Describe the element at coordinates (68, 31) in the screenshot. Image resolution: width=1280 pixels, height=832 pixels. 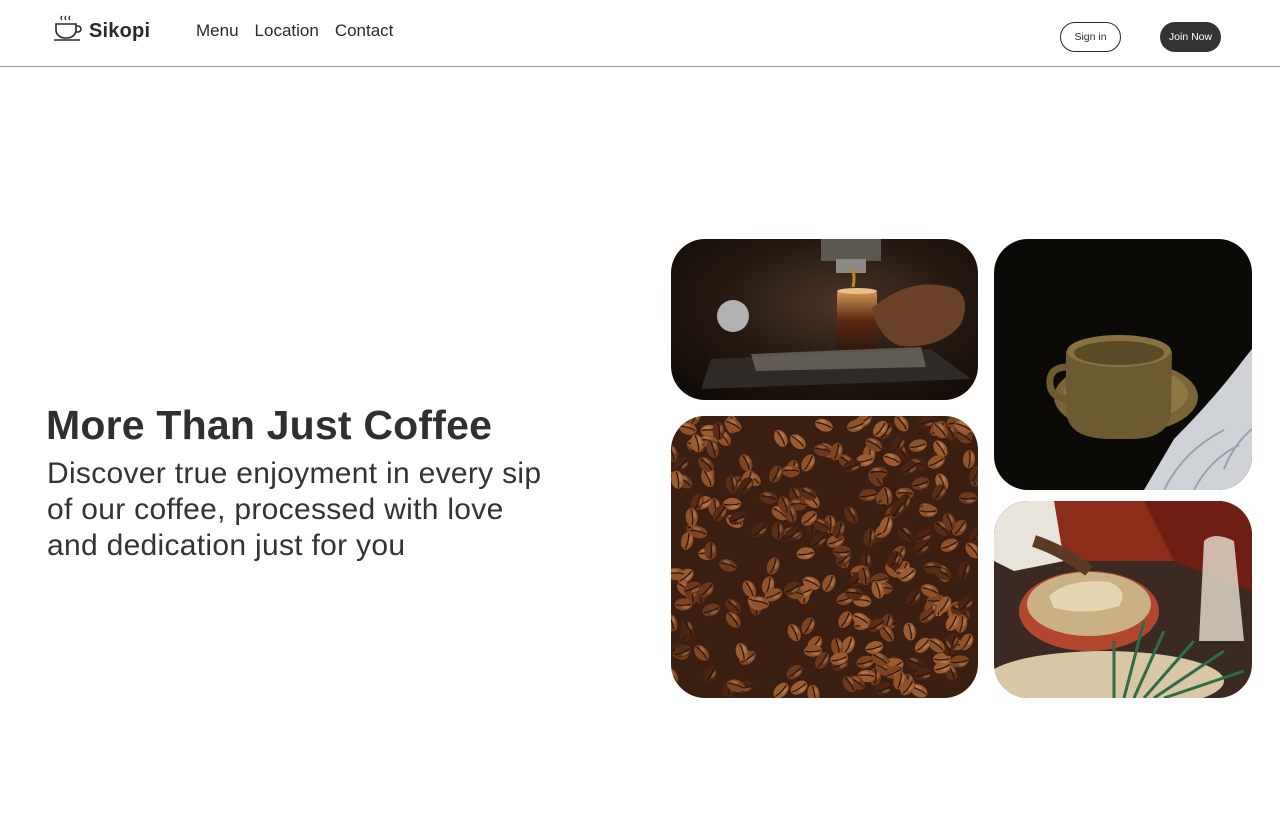
I see `coffee-cup-icon` at that location.